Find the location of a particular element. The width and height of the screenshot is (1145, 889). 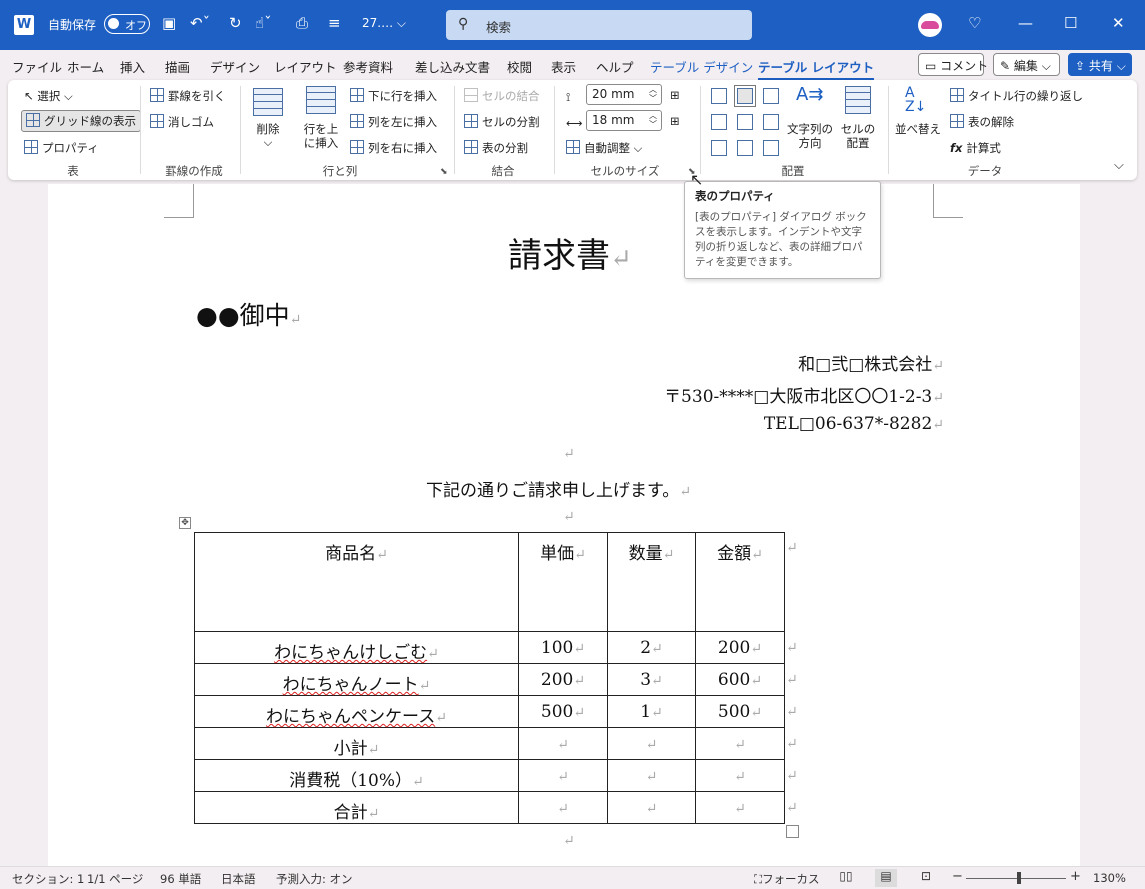

zoom-in-icon: + is located at coordinates (1075, 876).